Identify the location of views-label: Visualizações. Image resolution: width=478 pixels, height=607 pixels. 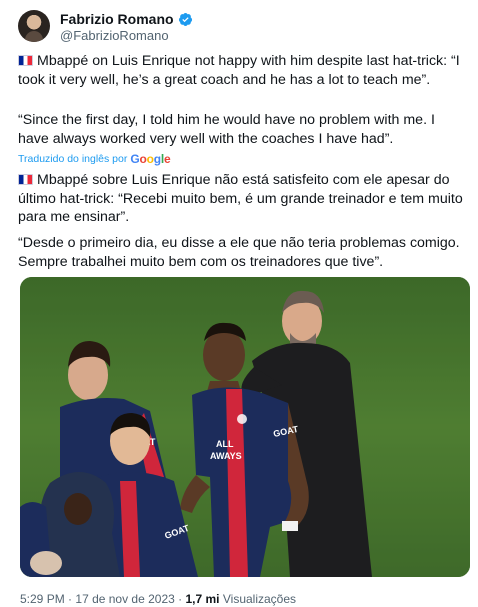
(259, 599).